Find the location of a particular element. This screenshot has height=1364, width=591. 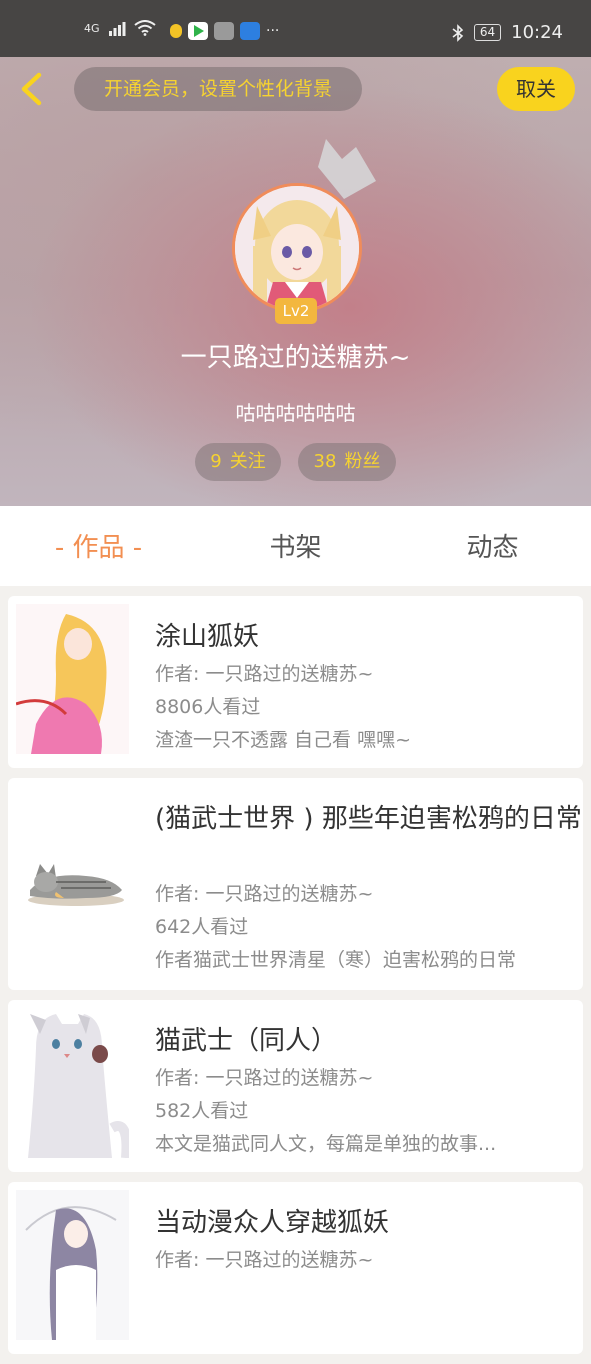

level-badge: Lv2 is located at coordinates (296, 311).